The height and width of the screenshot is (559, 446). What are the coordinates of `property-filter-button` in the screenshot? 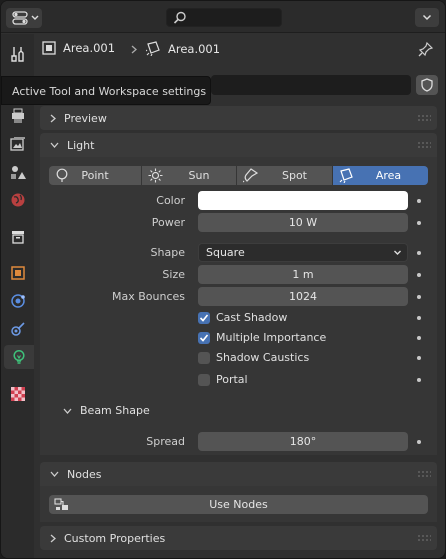 It's located at (427, 85).